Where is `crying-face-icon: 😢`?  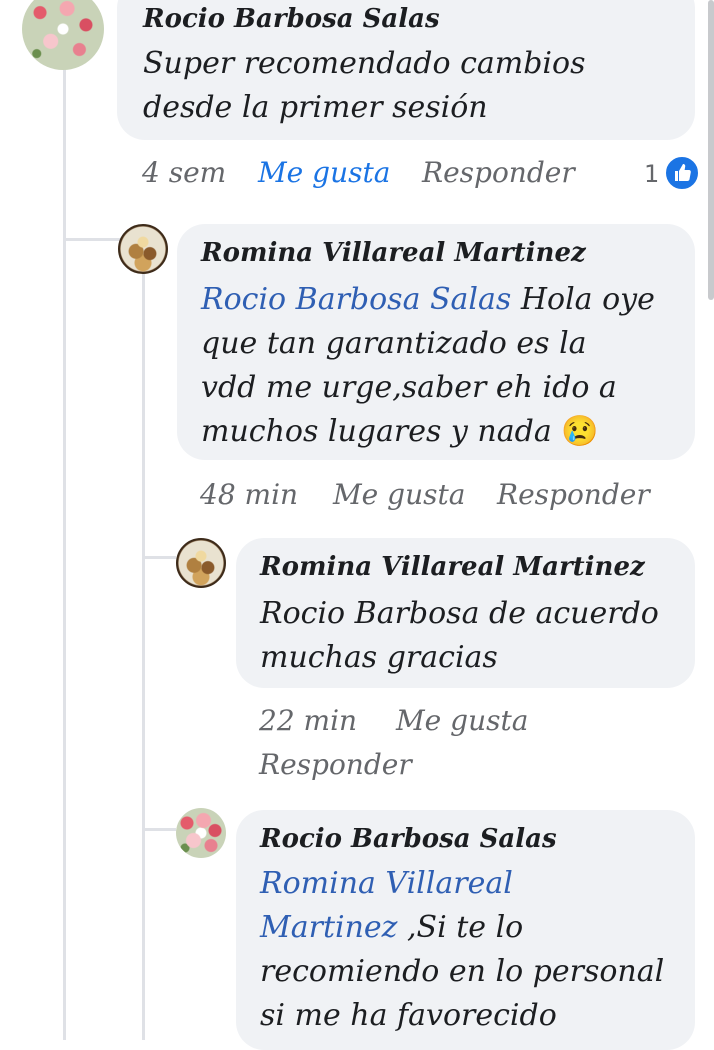
crying-face-icon: 😢 is located at coordinates (580, 431).